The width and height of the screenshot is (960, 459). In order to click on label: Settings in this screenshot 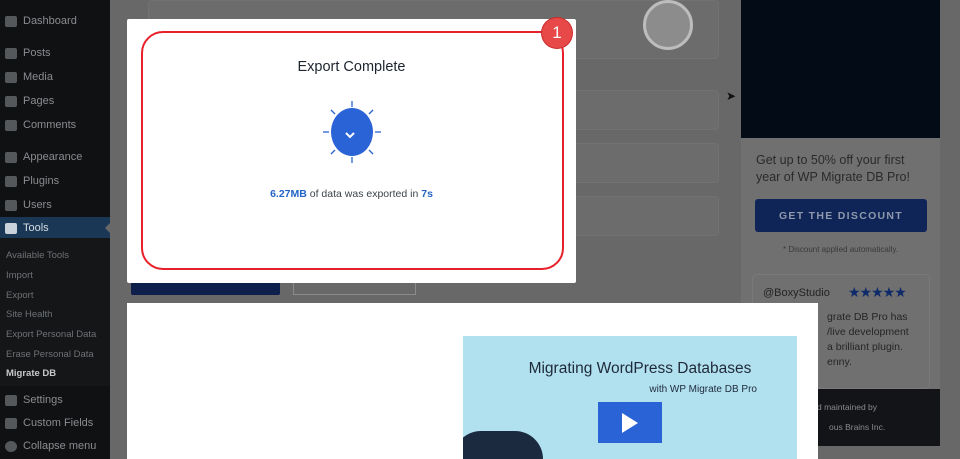, I will do `click(43, 400)`.